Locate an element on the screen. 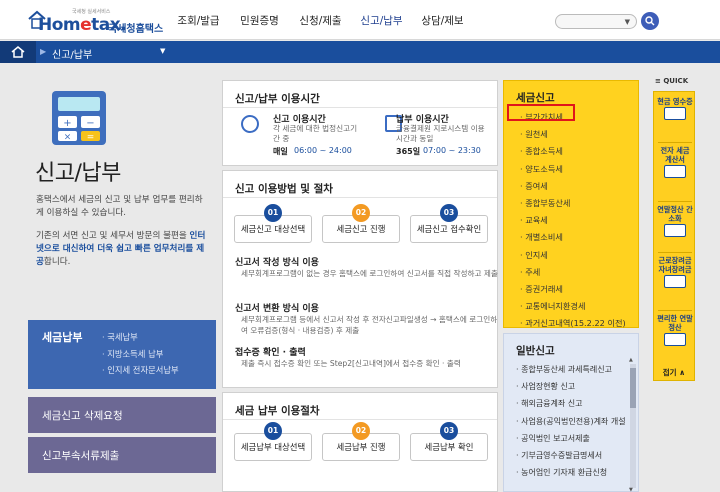 The width and height of the screenshot is (720, 492). general-item: 종합부동산세 과세특례신고 is located at coordinates (572, 372).